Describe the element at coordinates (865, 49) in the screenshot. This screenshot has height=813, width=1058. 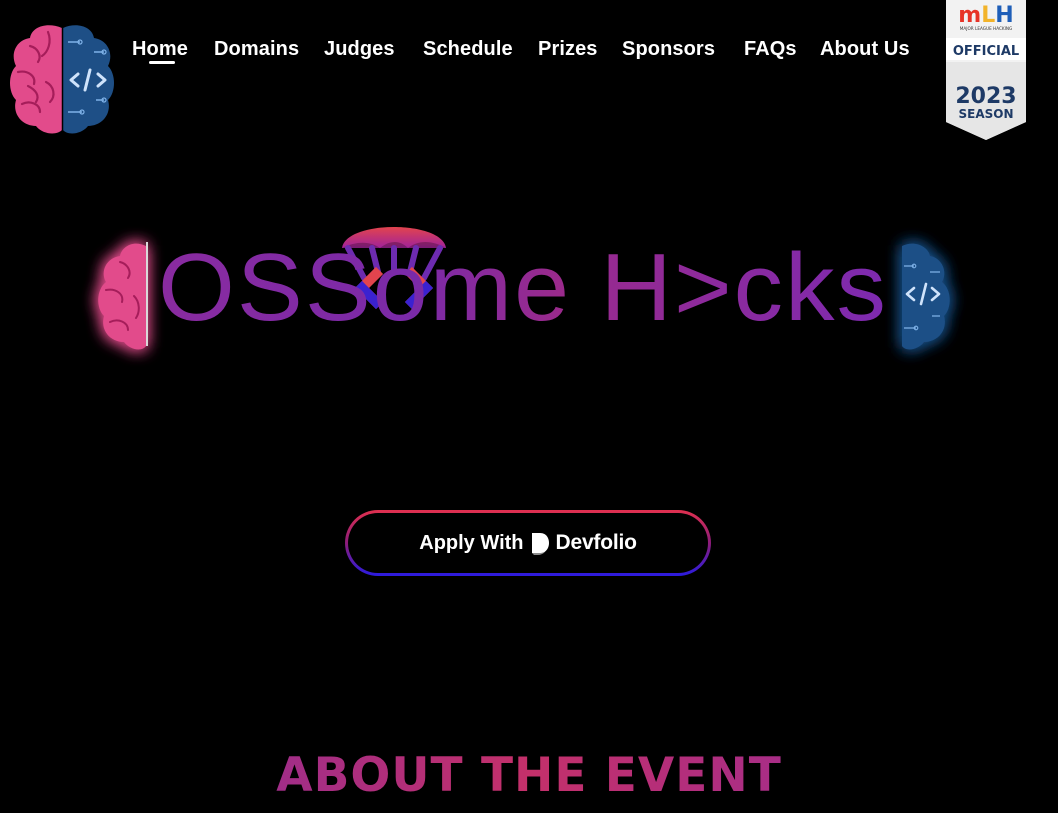
I see `nav-item-about-us: About Us` at that location.